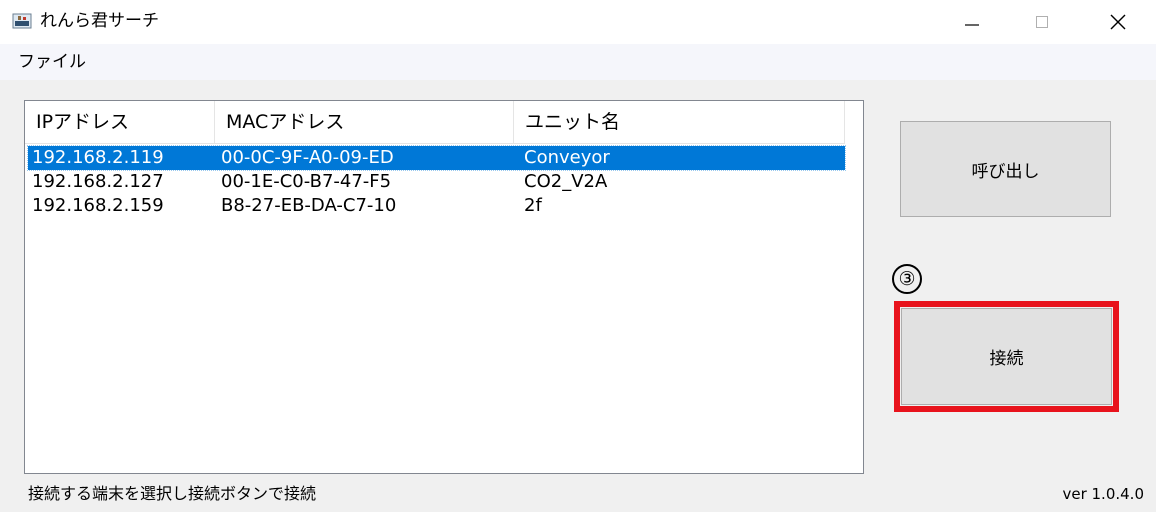 This screenshot has height=512, width=1156. I want to click on table-row: 192.168.2.159 B8-27-EB-DA-C7-10 2f, so click(436, 206).